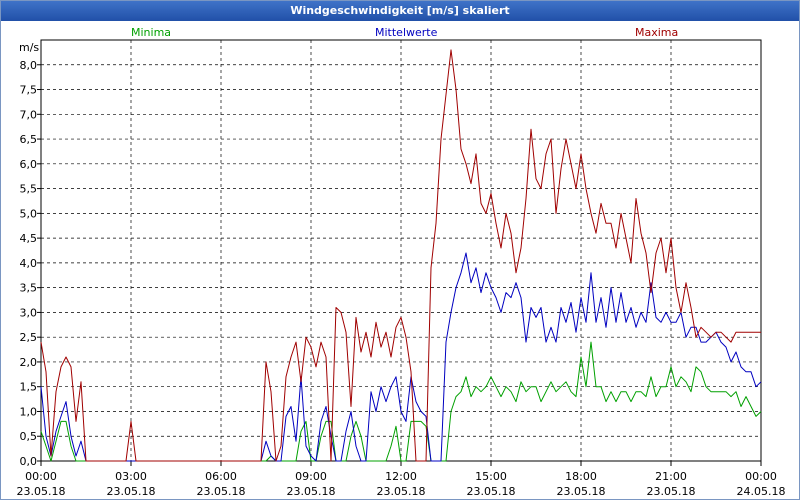  What do you see at coordinates (29, 337) in the screenshot?
I see `y-tick-label: 2,5` at bounding box center [29, 337].